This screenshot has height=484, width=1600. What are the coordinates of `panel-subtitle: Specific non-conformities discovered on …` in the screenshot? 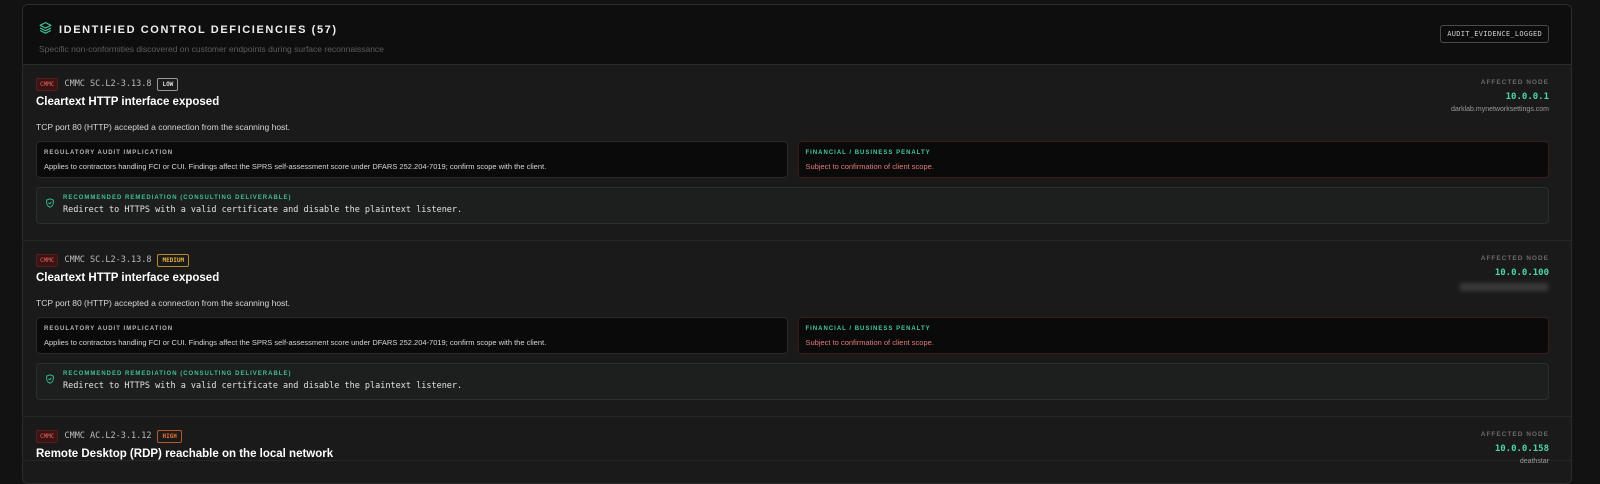 It's located at (211, 49).